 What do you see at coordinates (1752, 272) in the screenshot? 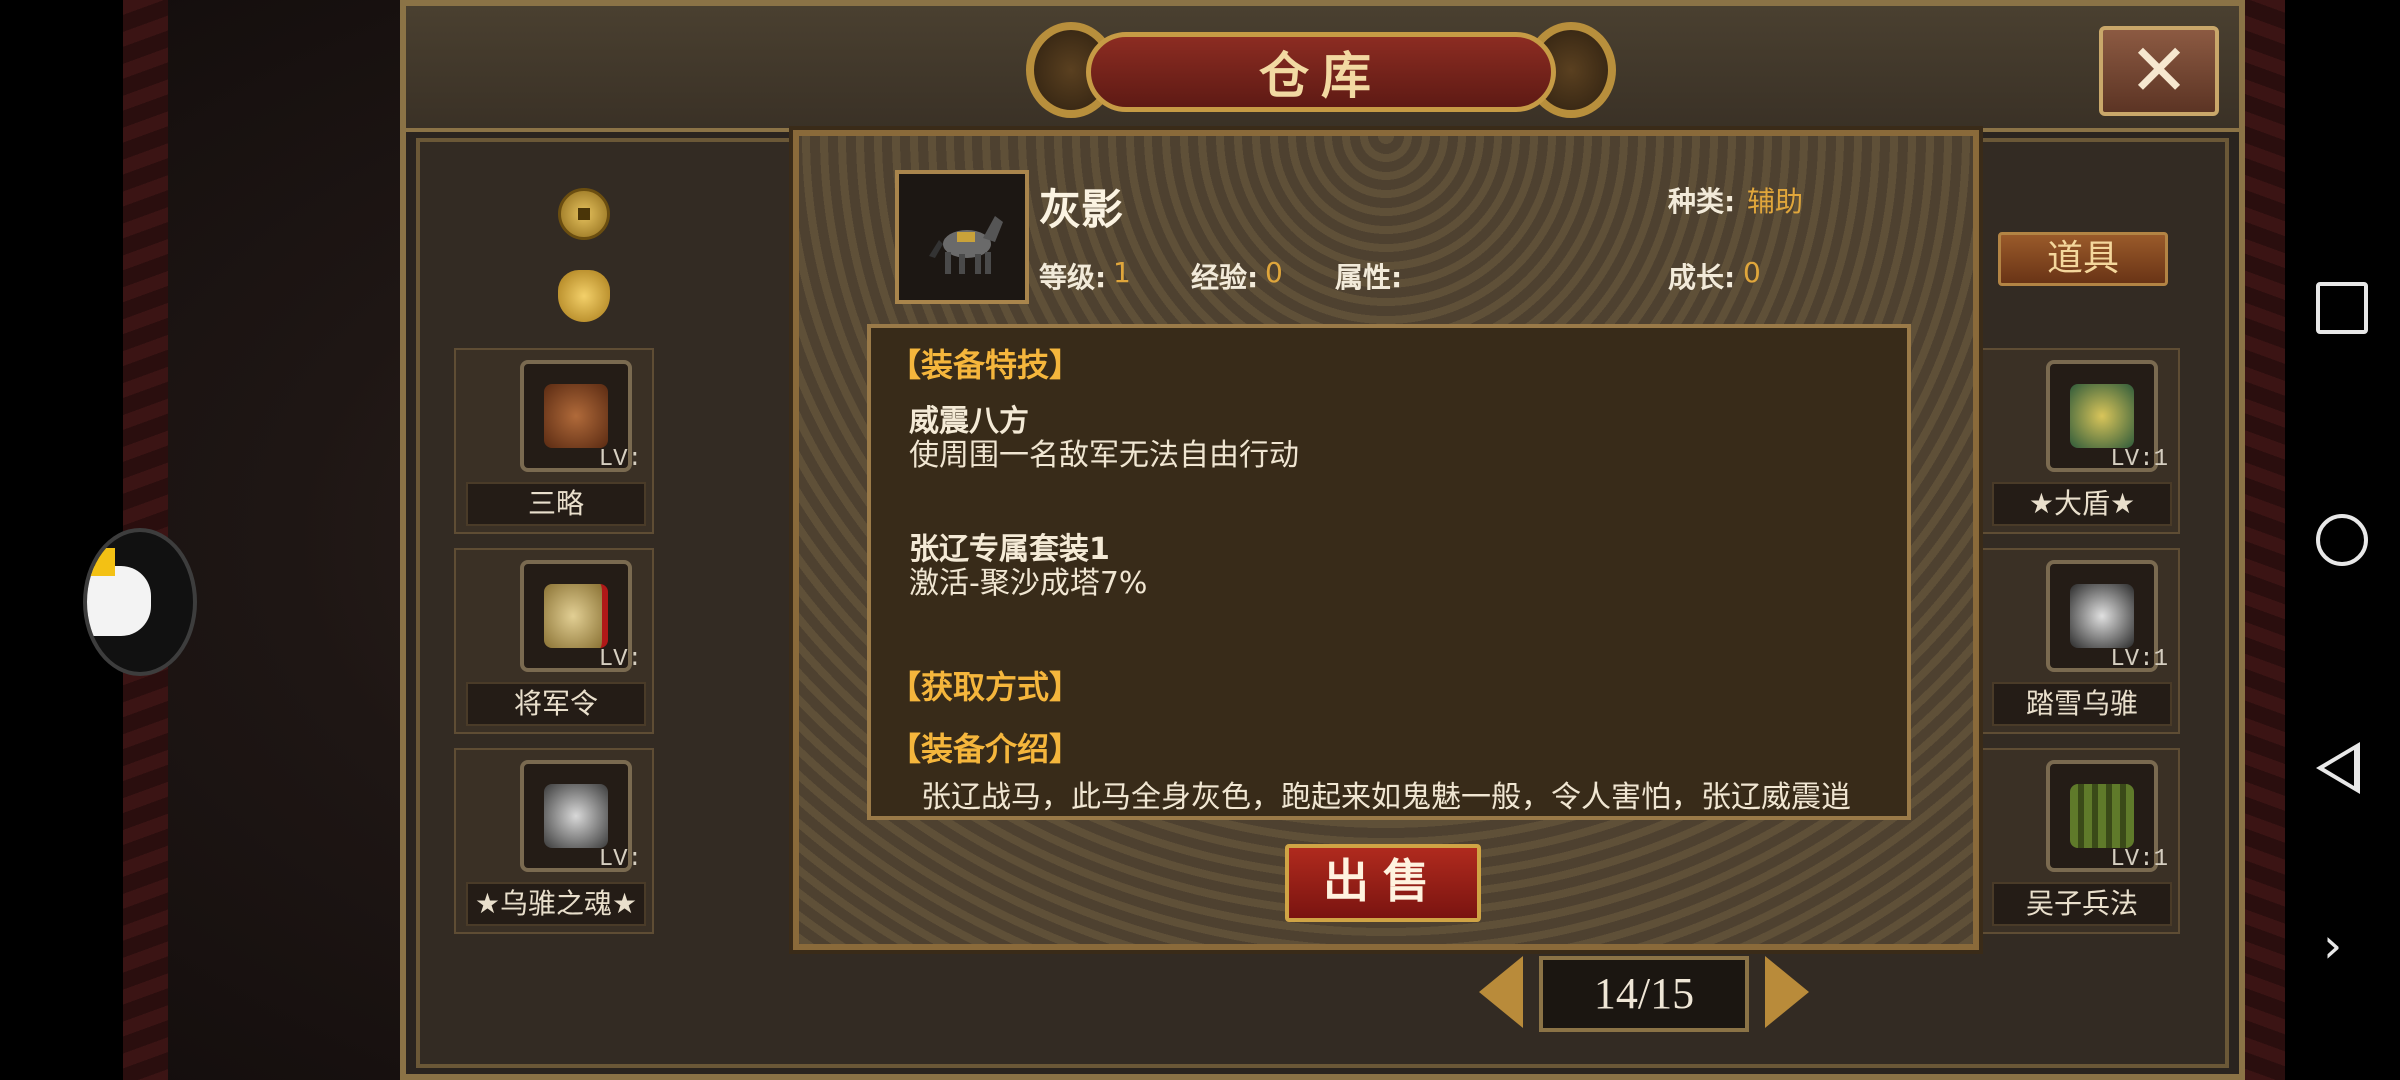
I see `growth-value: 0` at bounding box center [1752, 272].